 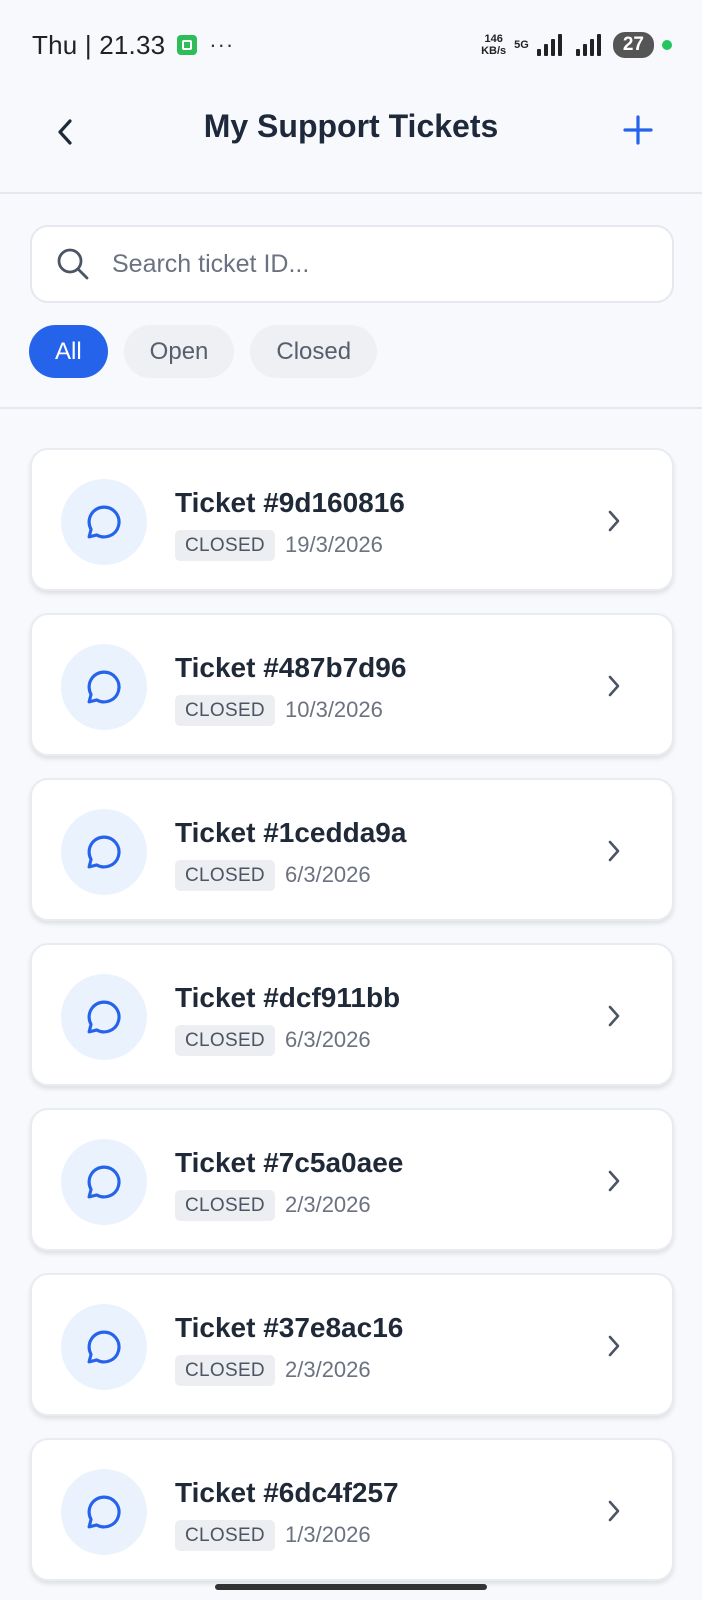 I want to click on network-type: 5G, so click(x=521, y=45).